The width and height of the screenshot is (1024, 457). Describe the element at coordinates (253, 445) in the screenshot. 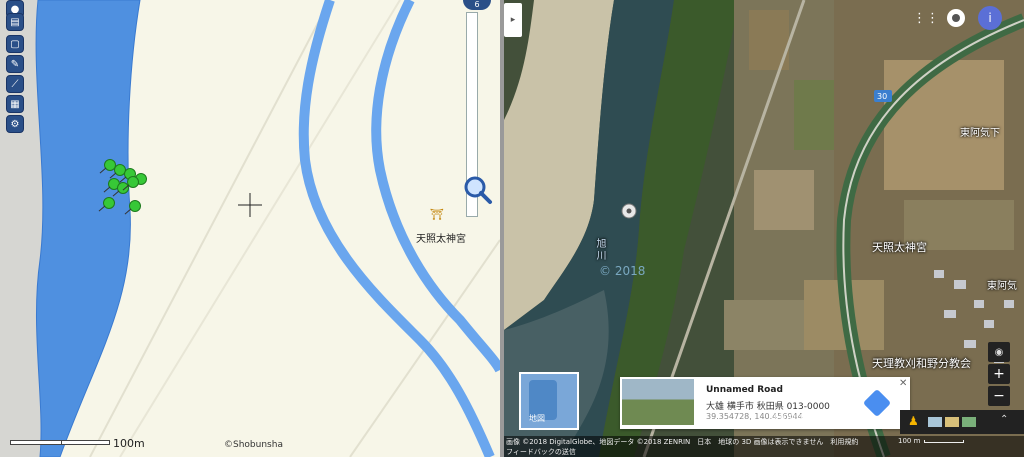

I see `copyright-label: ©Shobunsha` at that location.